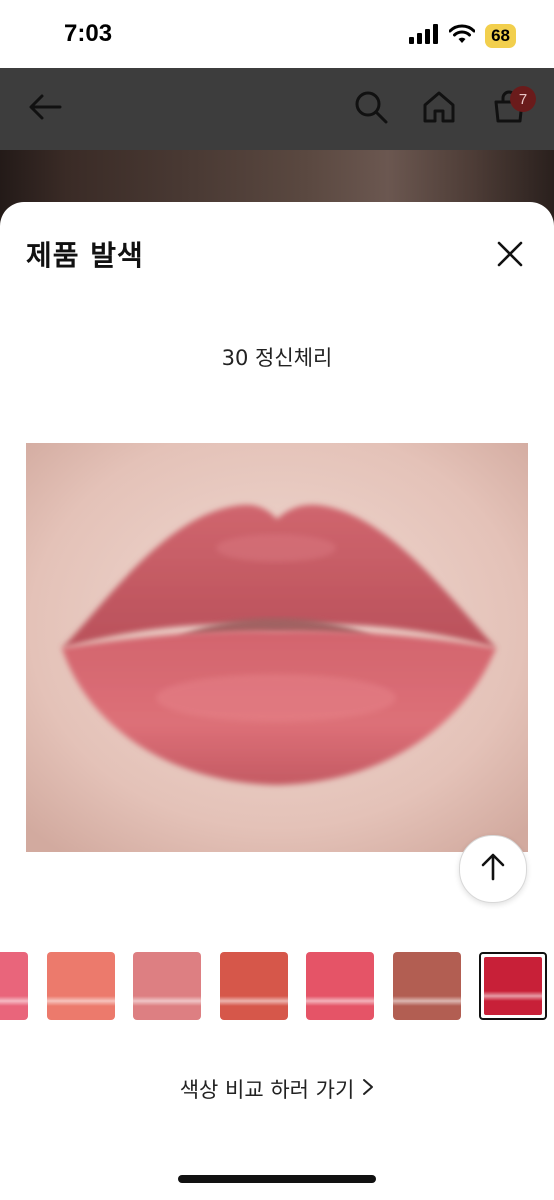 Image resolution: width=554 pixels, height=1200 pixels. What do you see at coordinates (277, 358) in the screenshot?
I see `shade-name: 30 정신체리` at bounding box center [277, 358].